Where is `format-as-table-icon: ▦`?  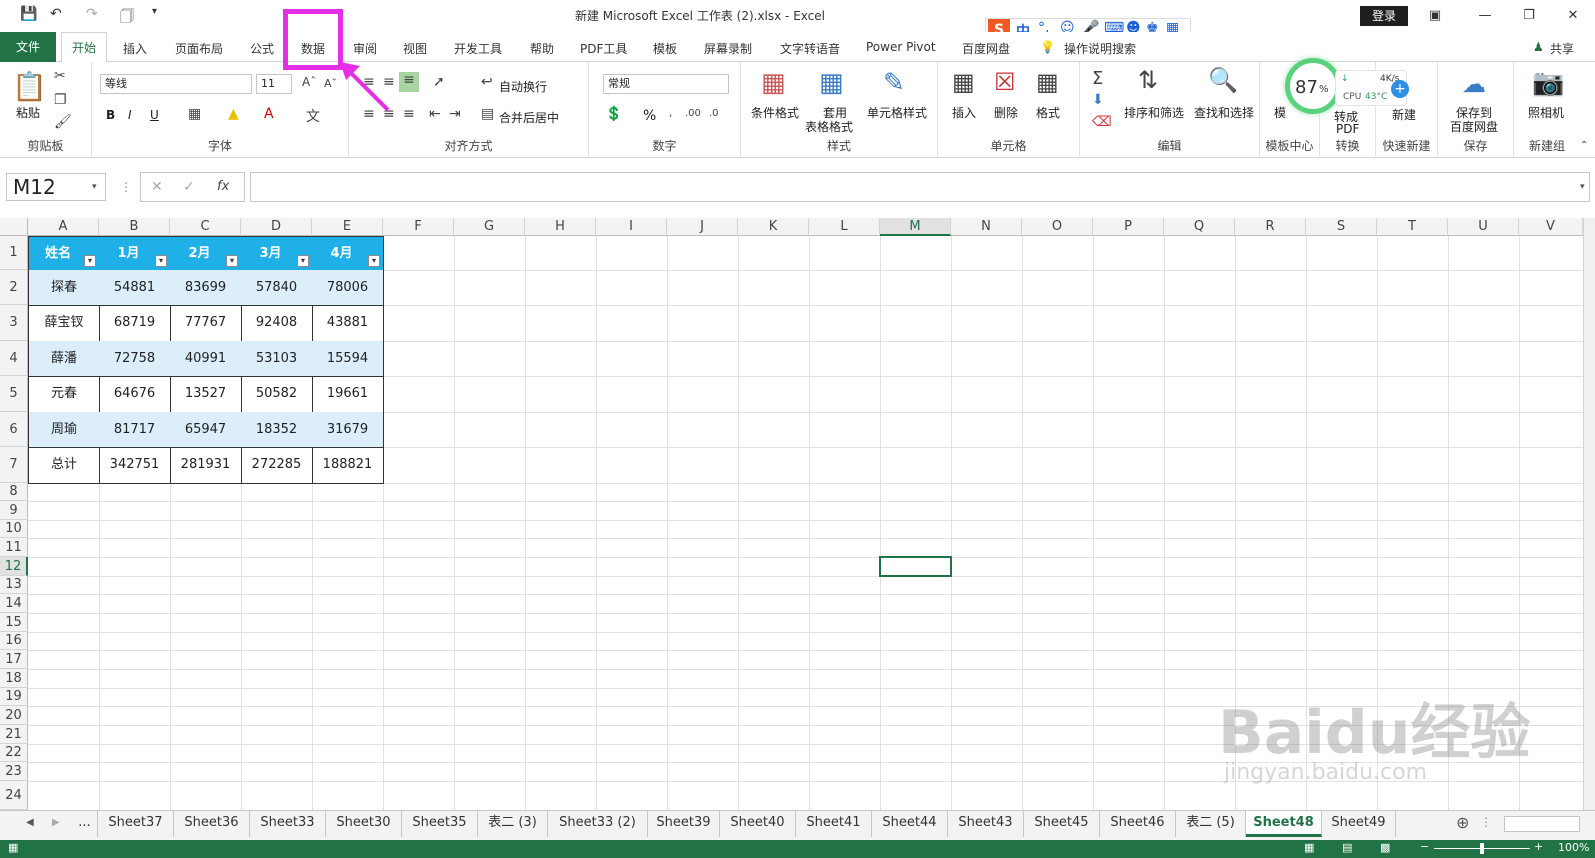
format-as-table-icon: ▦ is located at coordinates (831, 83).